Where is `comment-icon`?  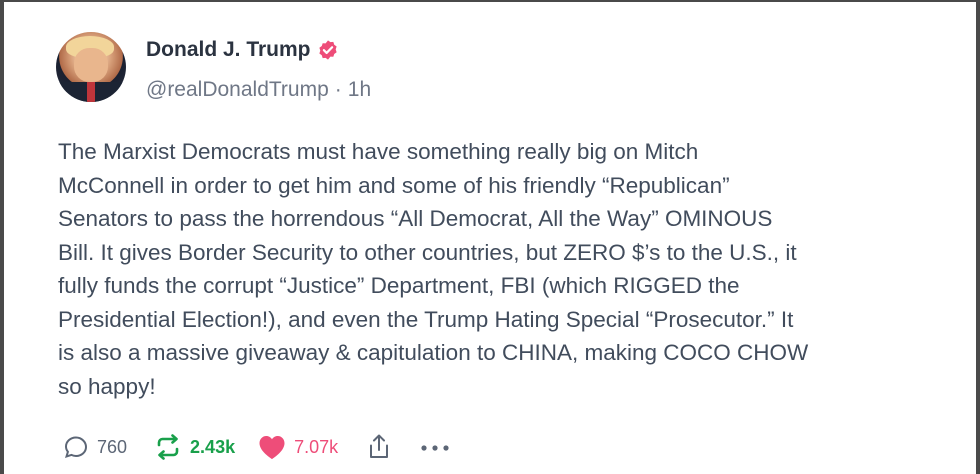 comment-icon is located at coordinates (76, 447).